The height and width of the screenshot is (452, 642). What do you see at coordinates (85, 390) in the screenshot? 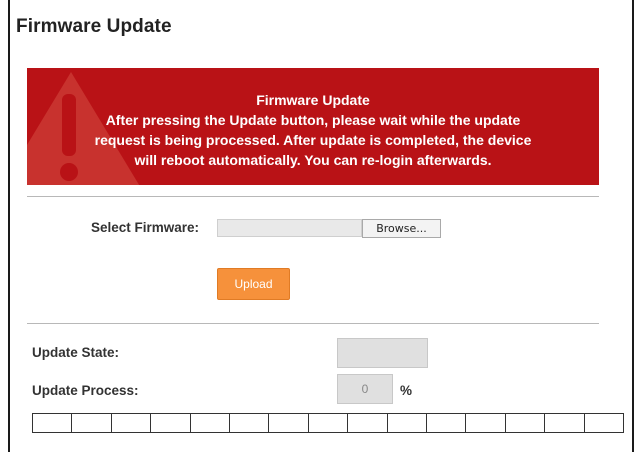
I see `update-process-label: Update Process:` at bounding box center [85, 390].